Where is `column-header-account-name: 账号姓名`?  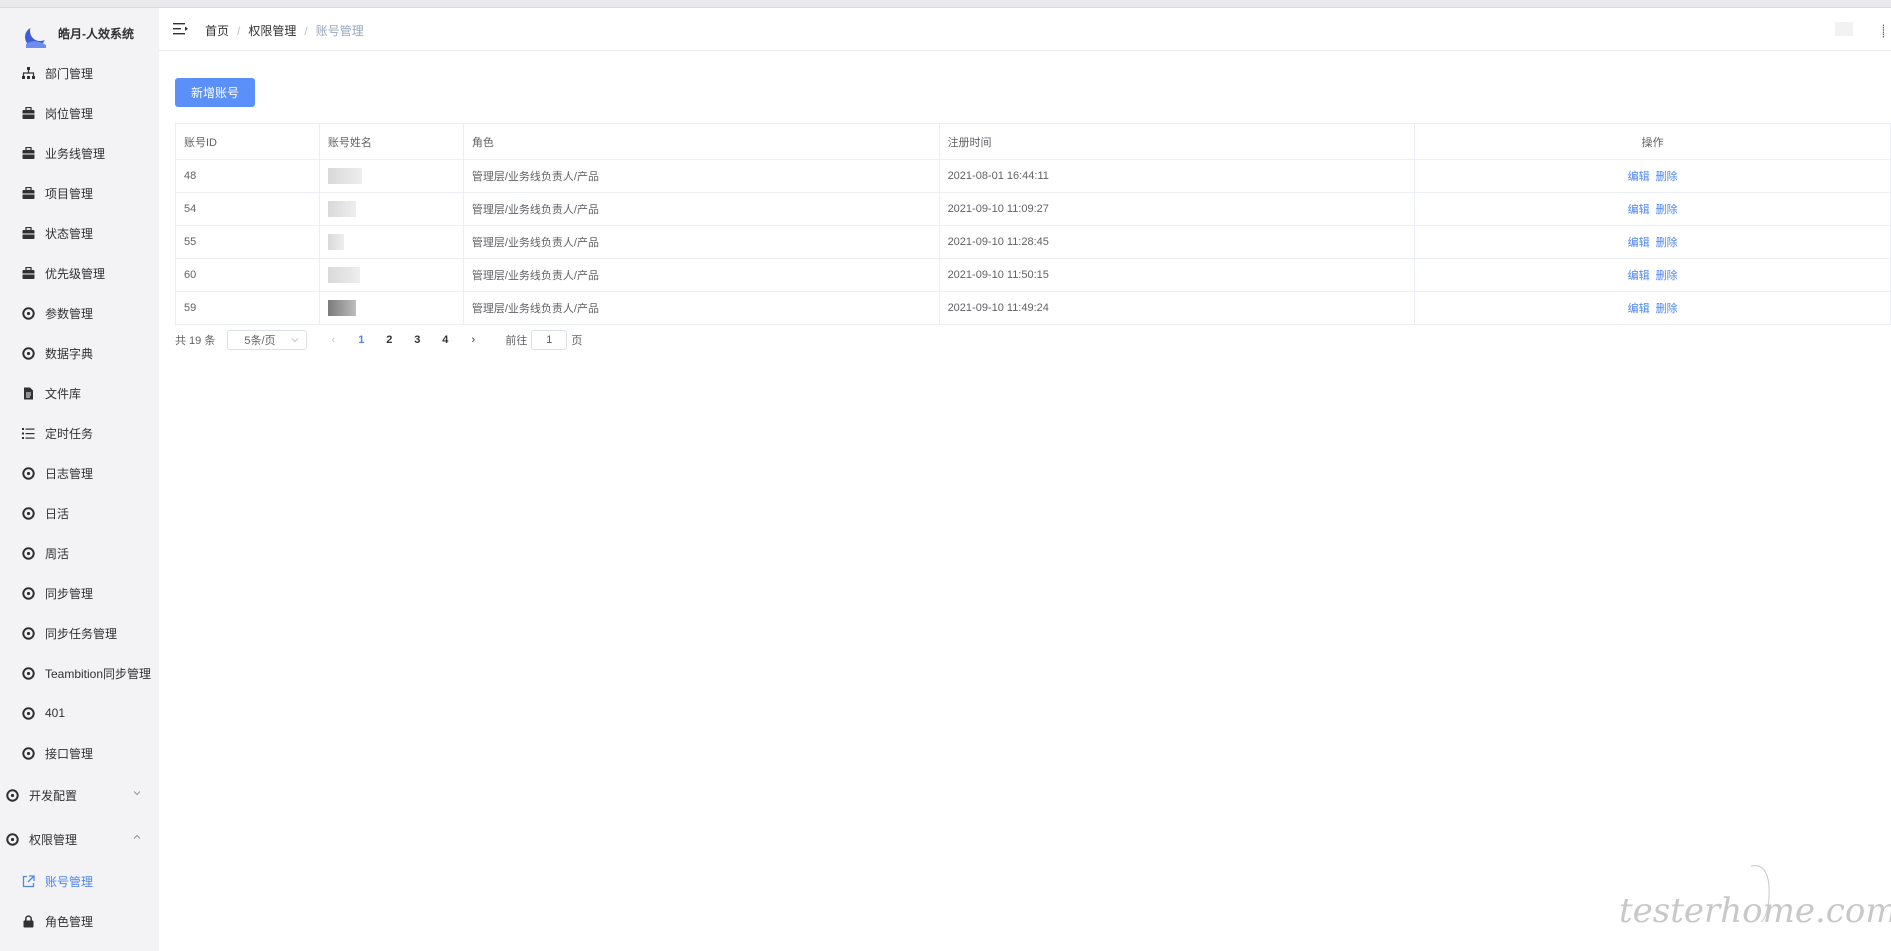
column-header-account-name: 账号姓名 is located at coordinates (392, 141).